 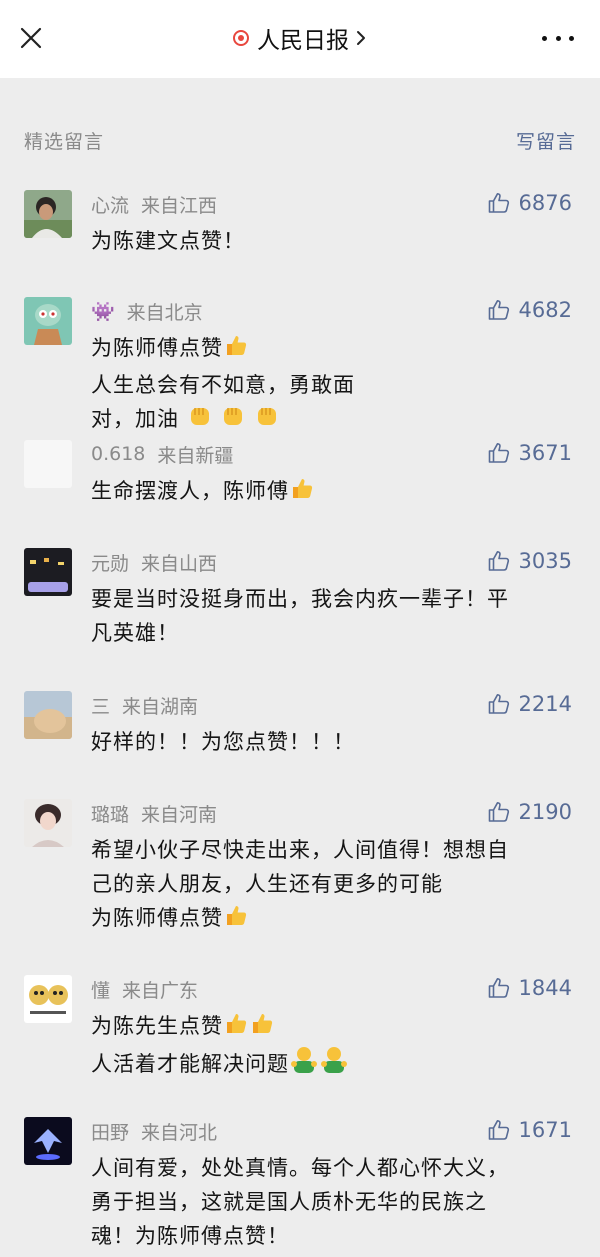 I want to click on comment-line: 为陈先生点赞, so click(x=332, y=1027).